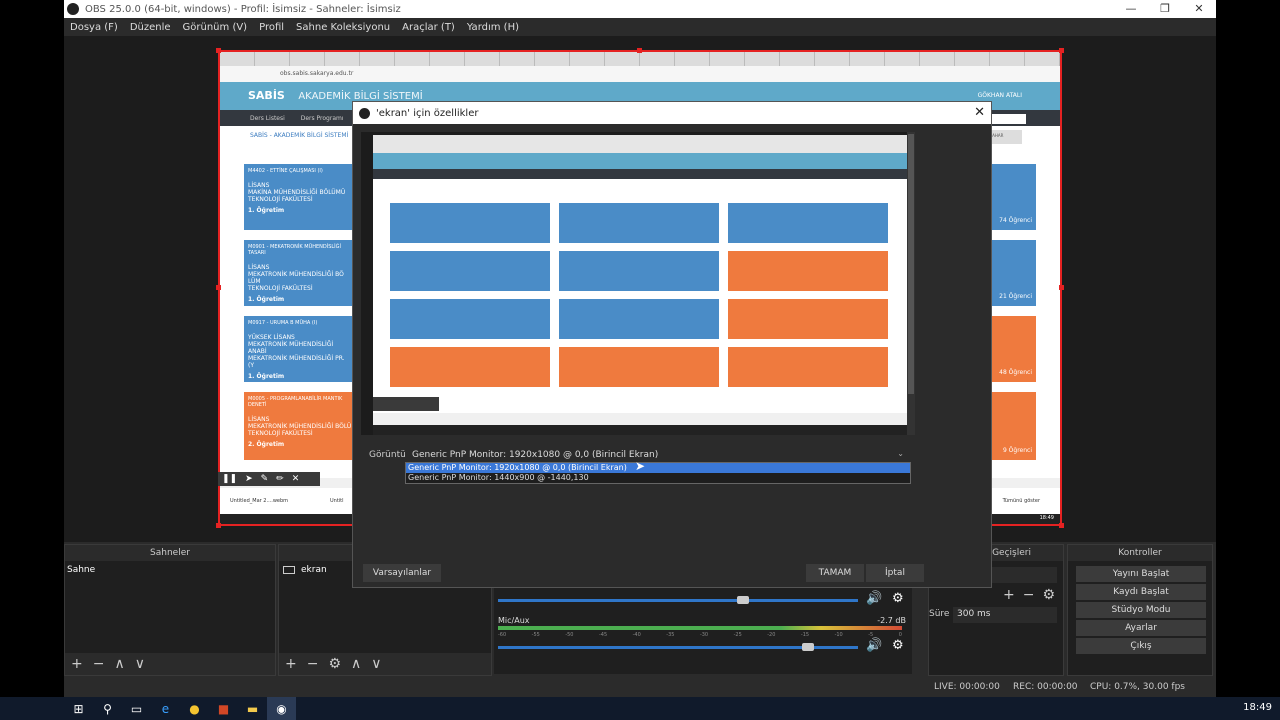 Image resolution: width=1280 pixels, height=720 pixels. What do you see at coordinates (170, 553) in the screenshot?
I see `scenes-title: Sahneler` at bounding box center [170, 553].